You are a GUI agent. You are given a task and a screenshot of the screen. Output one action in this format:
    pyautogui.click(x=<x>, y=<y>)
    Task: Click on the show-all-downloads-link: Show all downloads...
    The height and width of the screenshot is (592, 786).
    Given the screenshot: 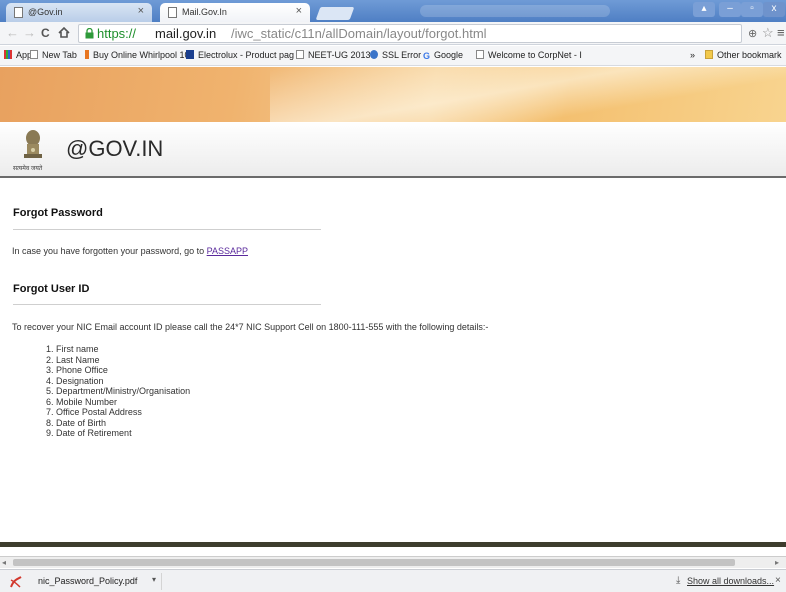 What is the action you would take?
    pyautogui.click(x=730, y=581)
    